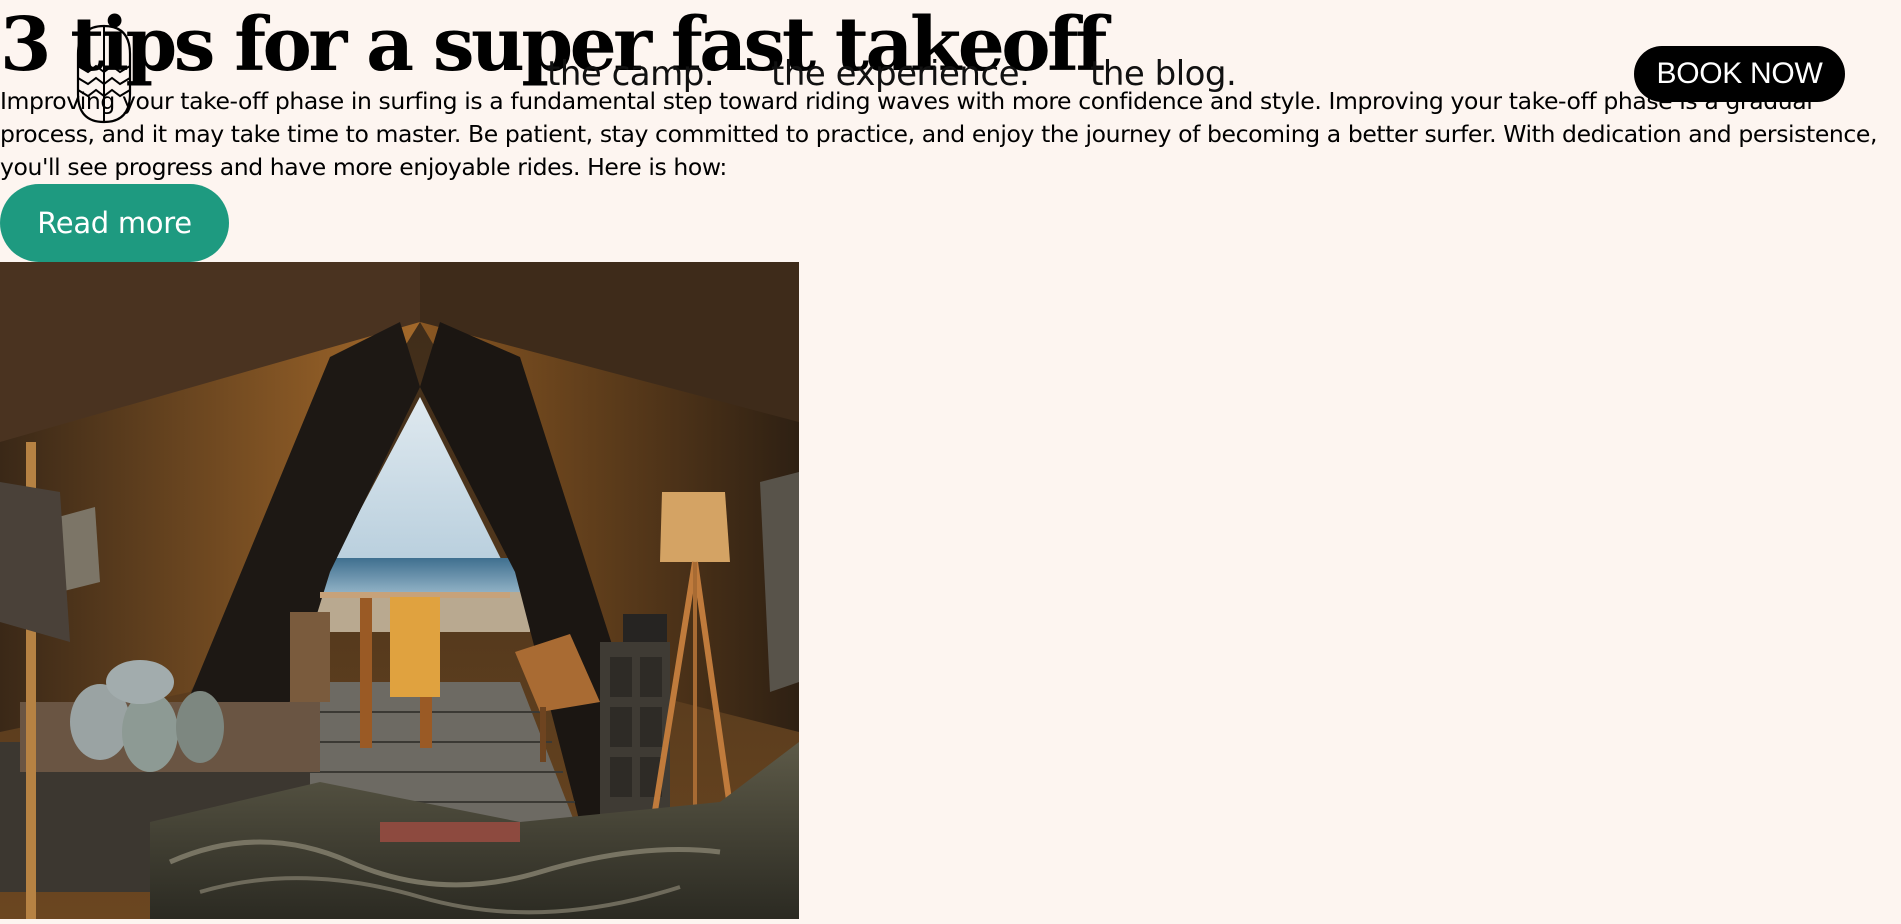 The image size is (1901, 924). What do you see at coordinates (1163, 74) in the screenshot?
I see `nav-link-blog: the blog.` at bounding box center [1163, 74].